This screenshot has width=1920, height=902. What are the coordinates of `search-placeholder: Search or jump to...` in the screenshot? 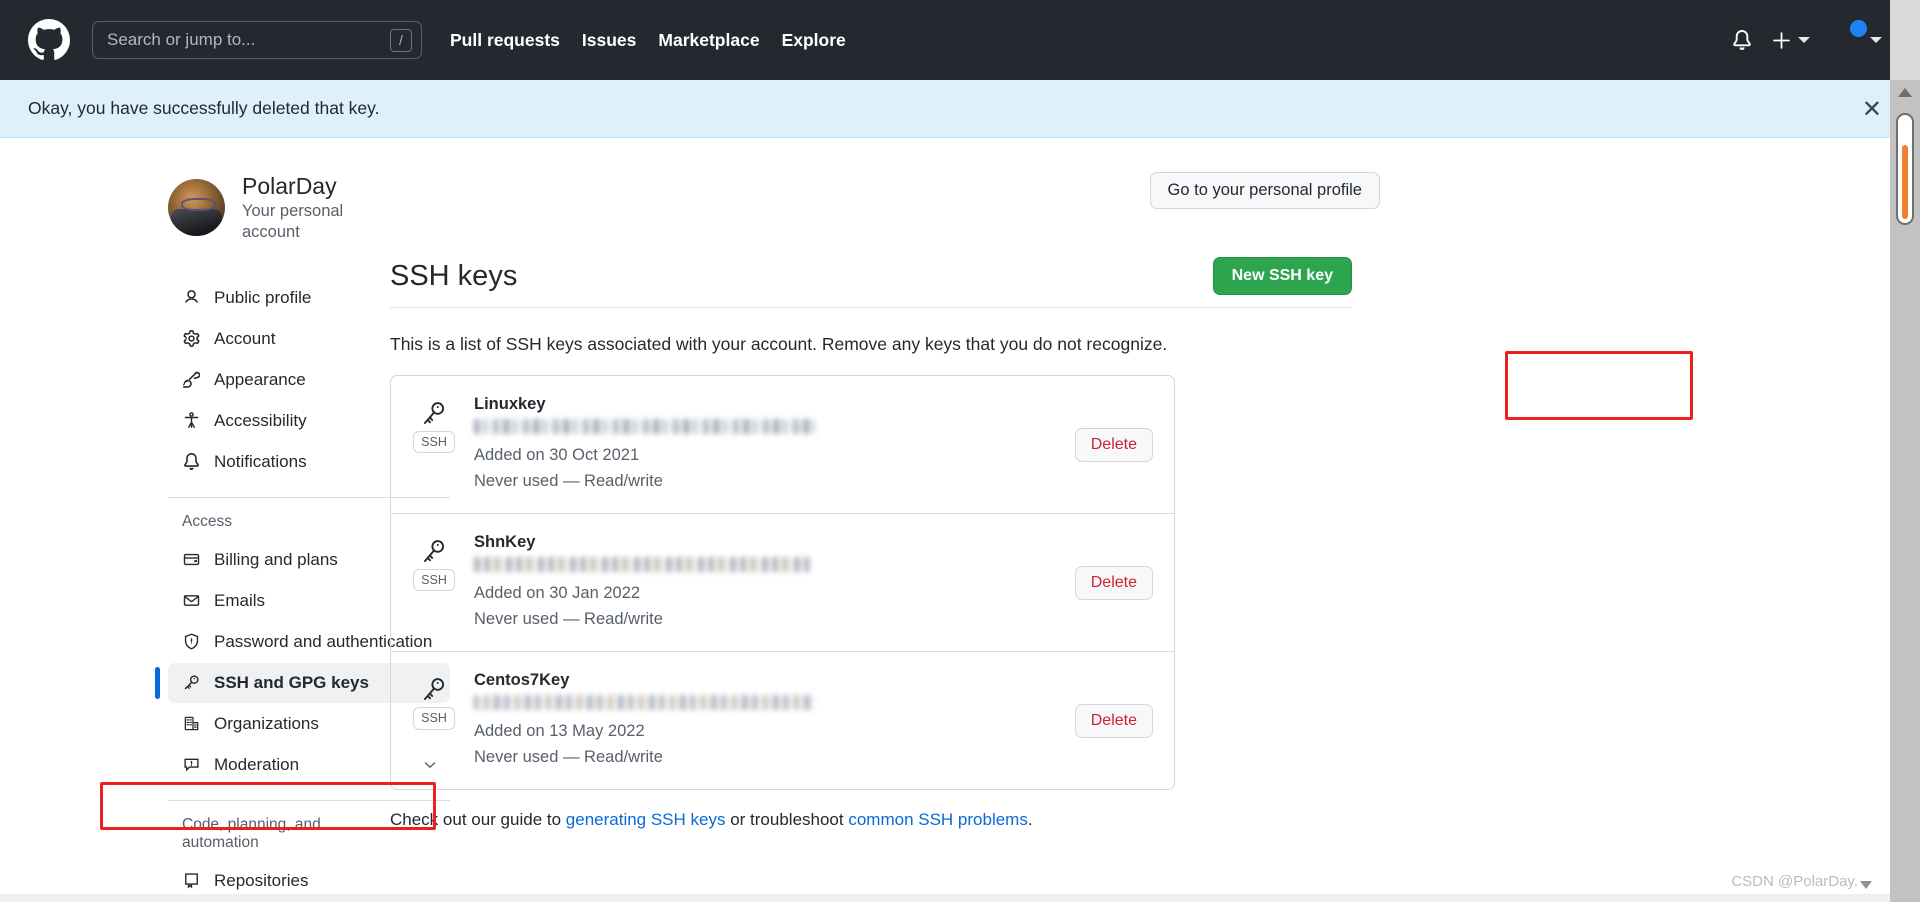 It's located at (181, 39).